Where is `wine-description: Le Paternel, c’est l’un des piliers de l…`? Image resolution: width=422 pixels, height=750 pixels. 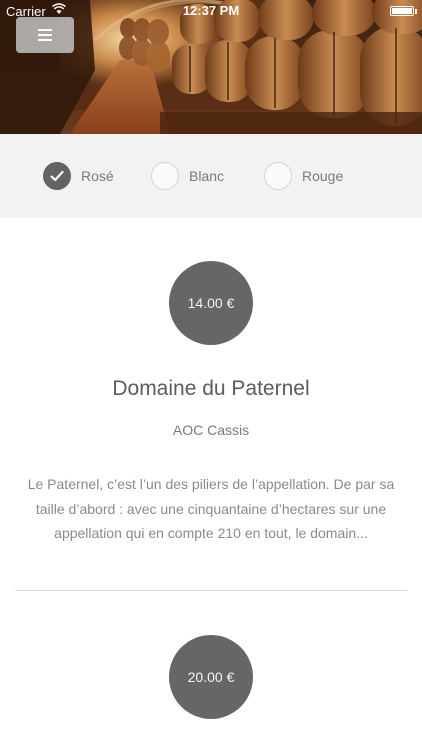 wine-description: Le Paternel, c’est l’un des piliers de l… is located at coordinates (211, 508).